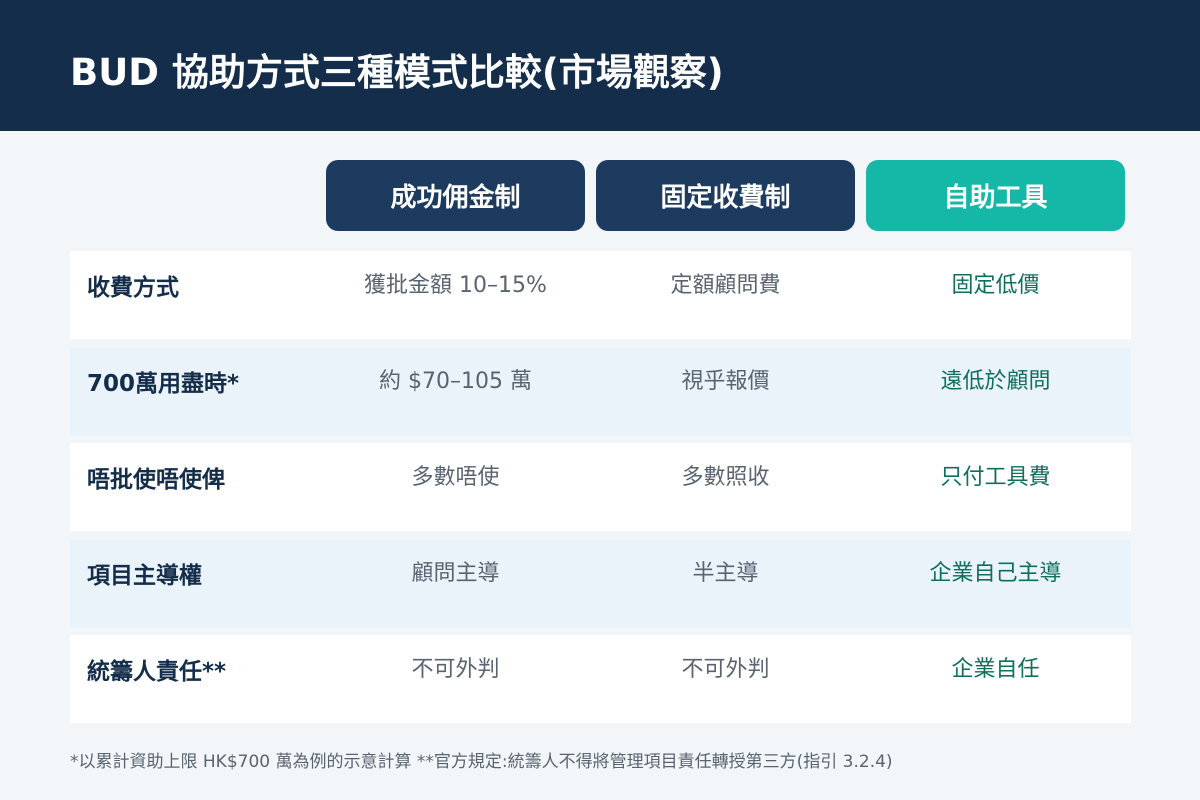 The height and width of the screenshot is (800, 1200). Describe the element at coordinates (725, 195) in the screenshot. I see `column-header-fixed-fee: 固定收費制` at that location.